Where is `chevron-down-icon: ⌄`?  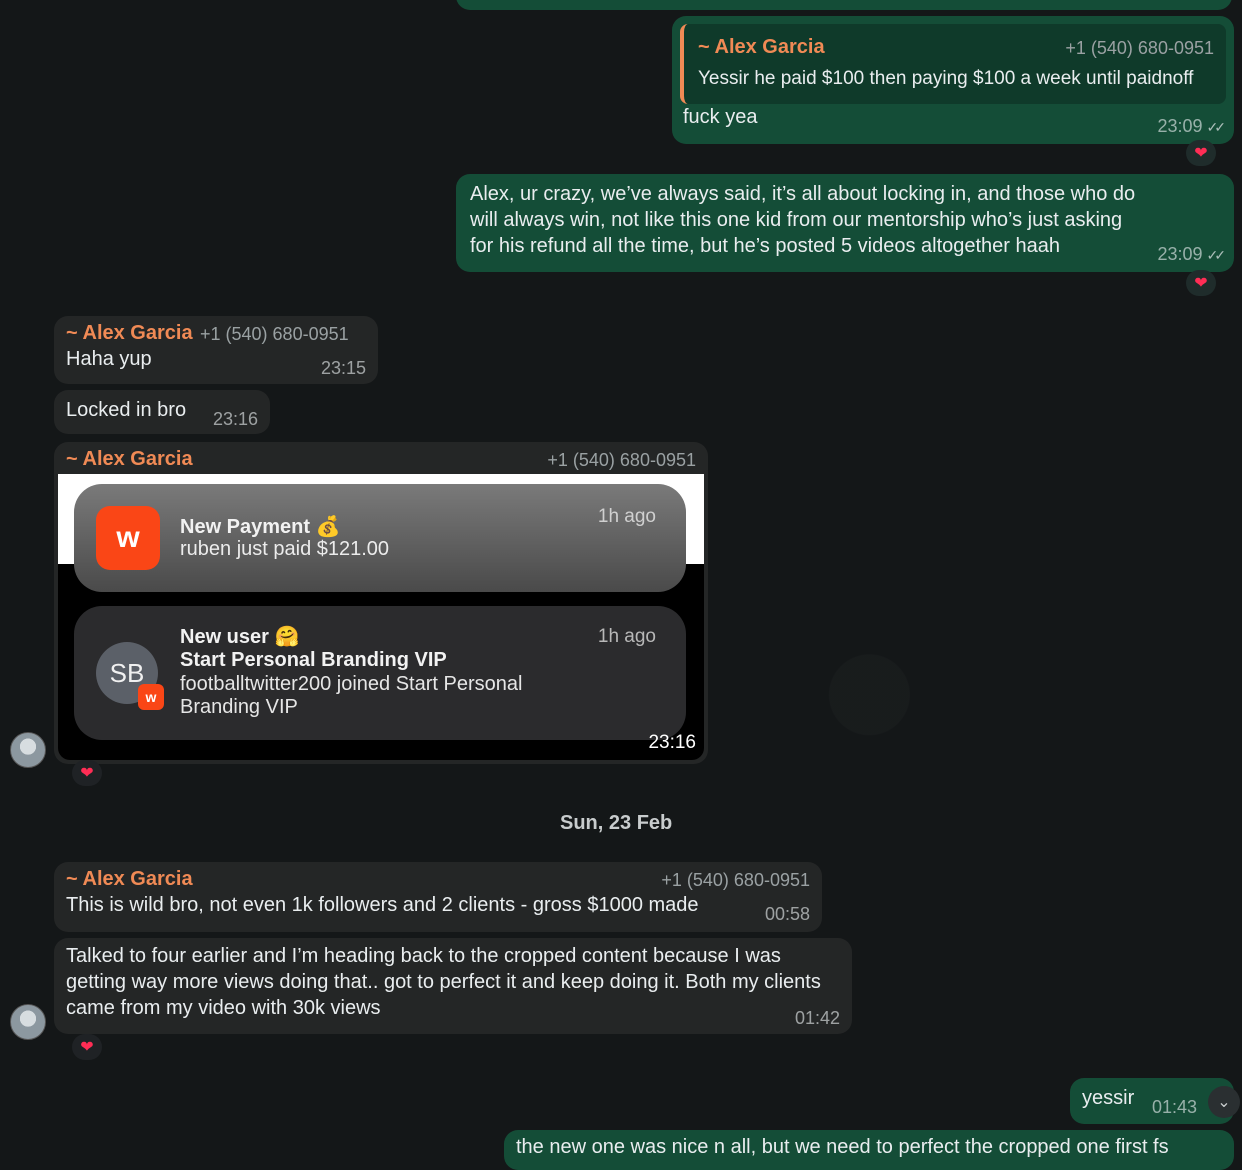 chevron-down-icon: ⌄ is located at coordinates (1224, 1102).